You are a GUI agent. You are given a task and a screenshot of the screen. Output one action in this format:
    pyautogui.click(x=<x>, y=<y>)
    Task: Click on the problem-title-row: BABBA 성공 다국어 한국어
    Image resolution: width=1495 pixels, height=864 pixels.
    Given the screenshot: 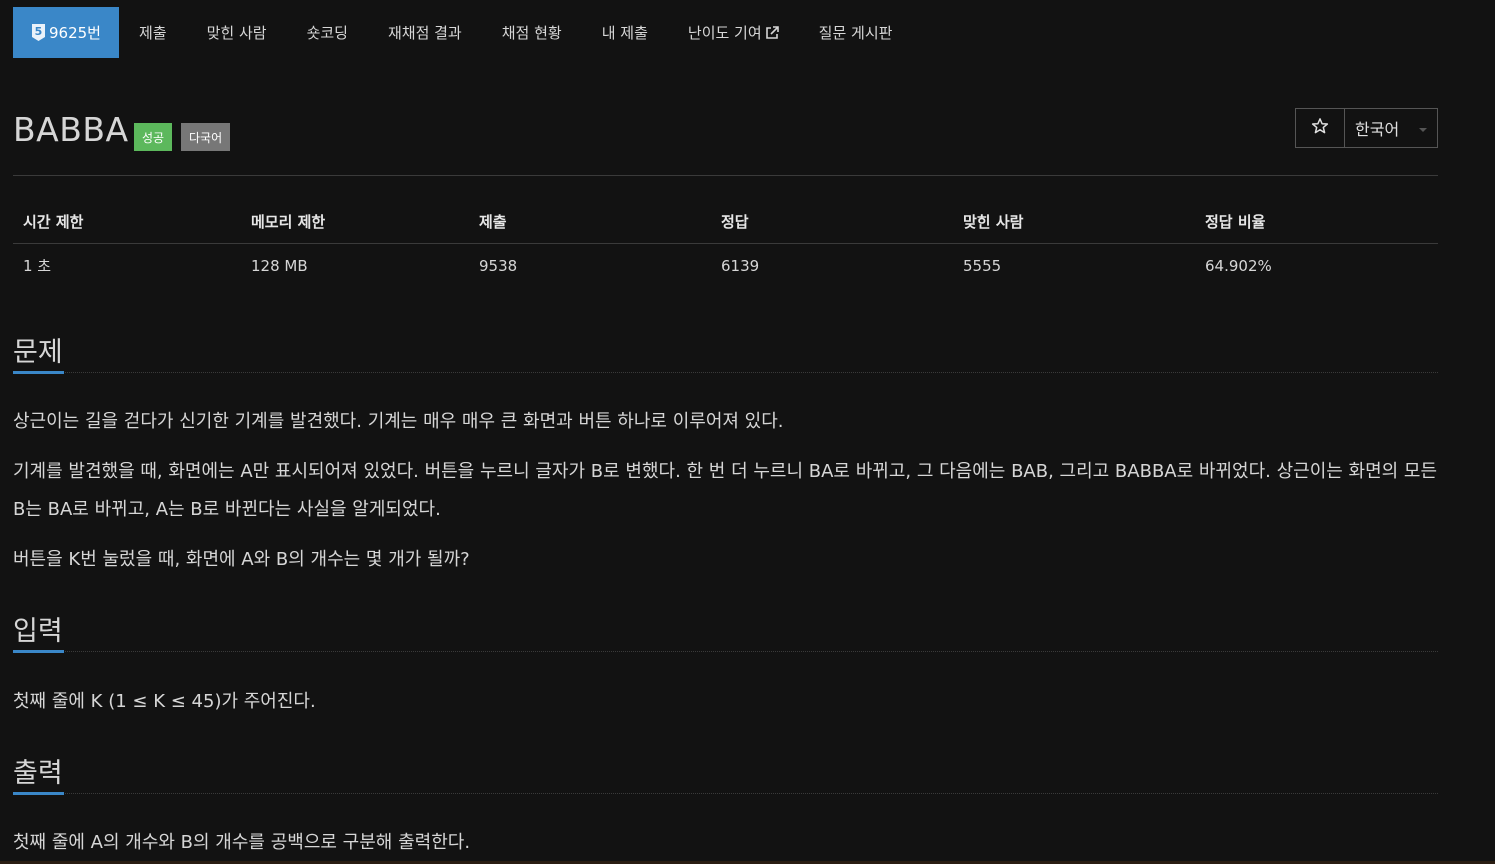 What is the action you would take?
    pyautogui.click(x=725, y=133)
    